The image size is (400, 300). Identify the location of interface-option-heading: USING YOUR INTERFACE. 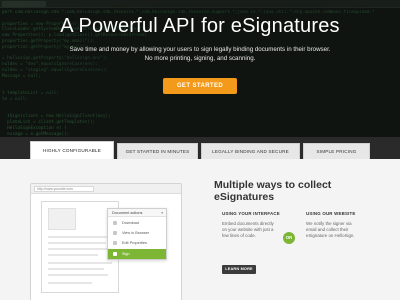
(251, 213).